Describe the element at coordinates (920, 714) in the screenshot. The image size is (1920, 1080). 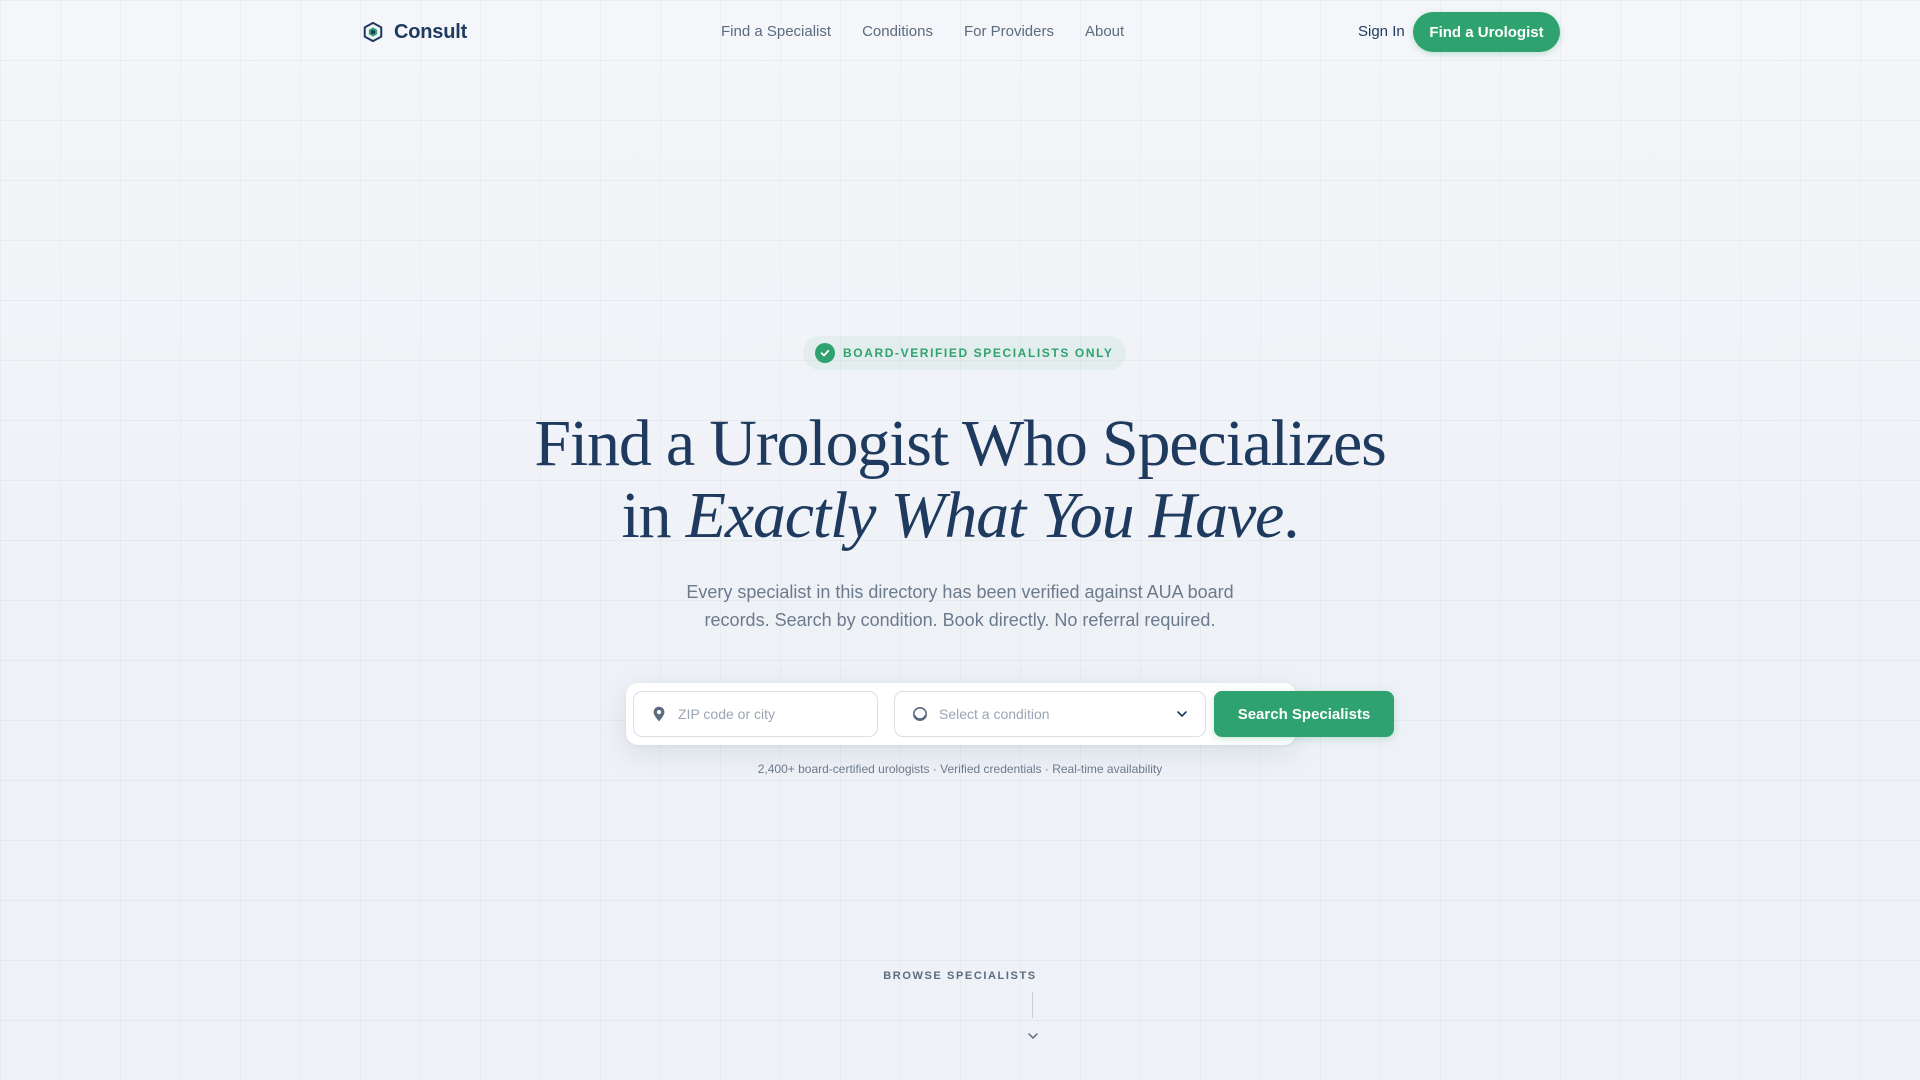
I see `circle-icon` at that location.